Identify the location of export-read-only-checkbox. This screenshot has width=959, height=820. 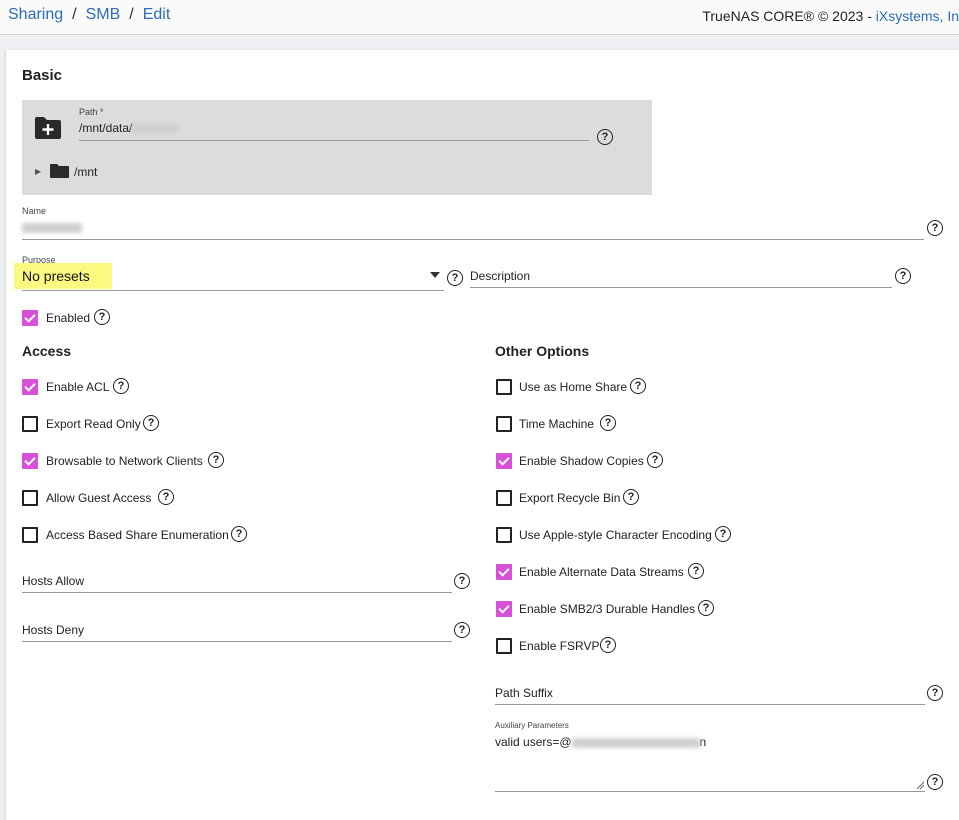
(30, 424).